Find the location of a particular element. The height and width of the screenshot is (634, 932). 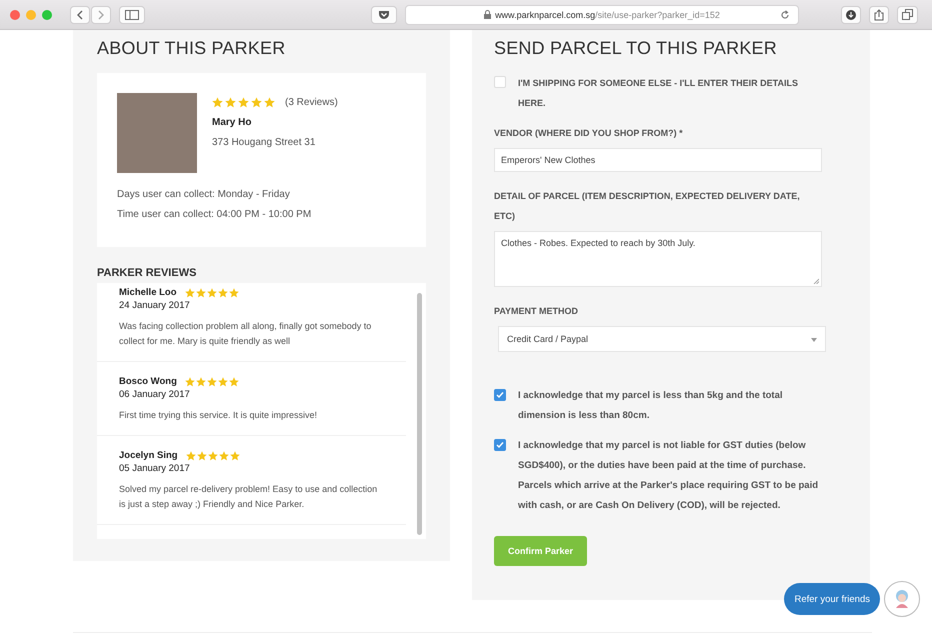

tabs-icon is located at coordinates (907, 14).